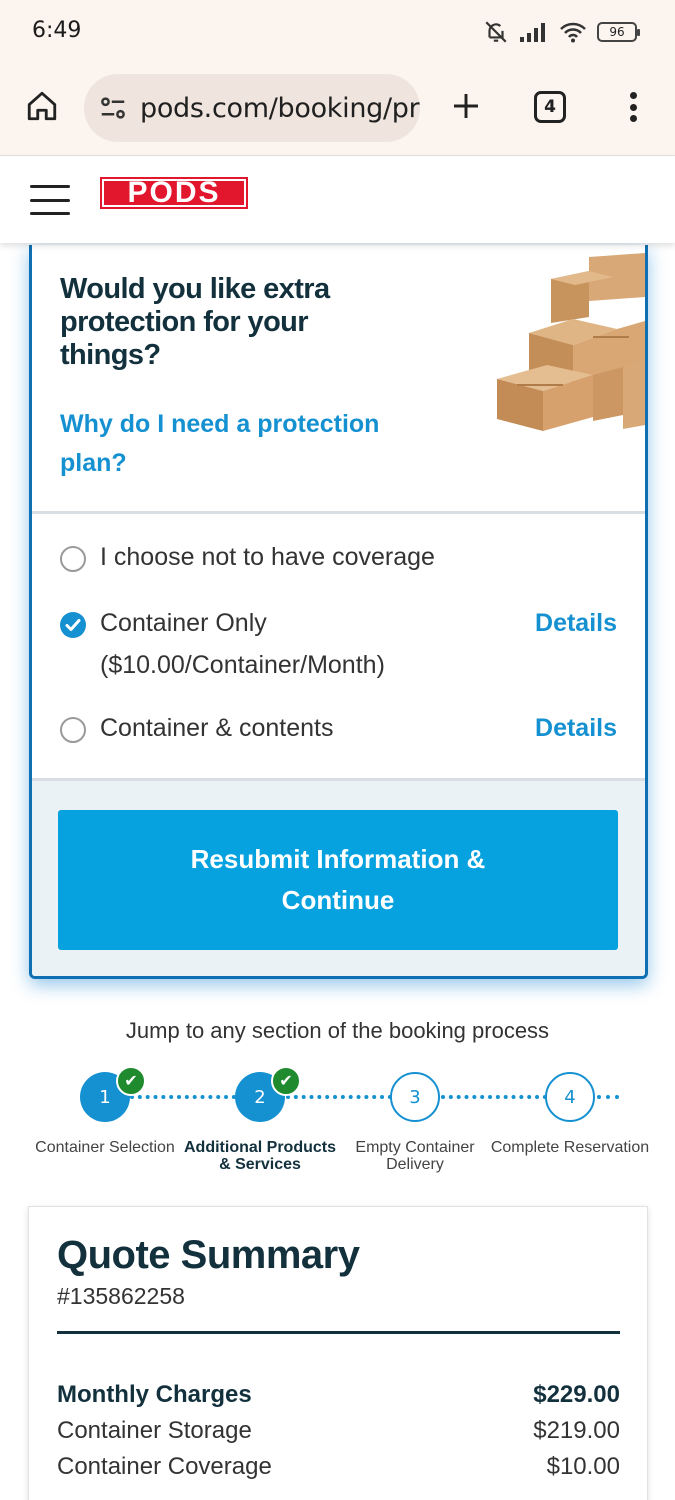 Image resolution: width=675 pixels, height=1500 pixels. I want to click on pods-logo: PODS, so click(174, 192).